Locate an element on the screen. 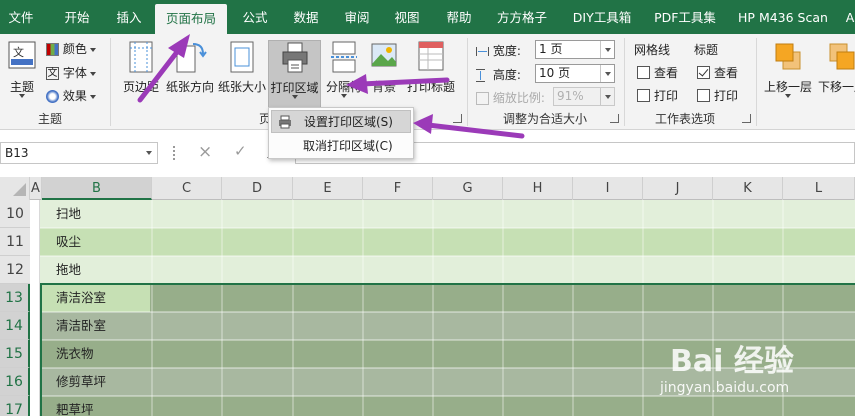 Image resolution: width=855 pixels, height=416 pixels. tab-page-layout: 页面布局 is located at coordinates (191, 19).